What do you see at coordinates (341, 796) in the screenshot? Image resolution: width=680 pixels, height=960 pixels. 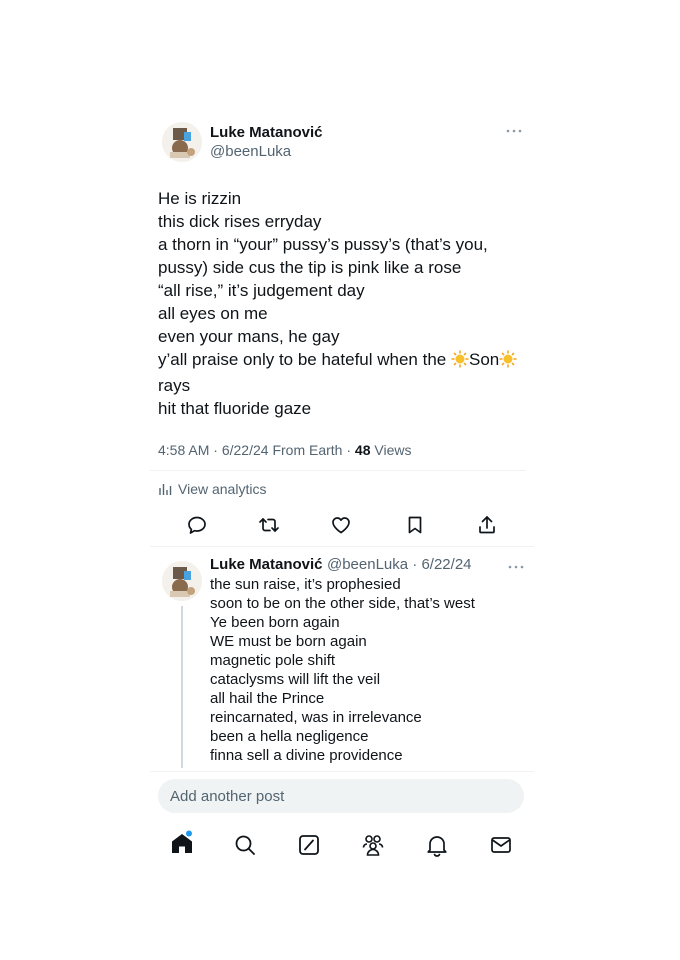 I see `add-another-post-input: Add another post` at bounding box center [341, 796].